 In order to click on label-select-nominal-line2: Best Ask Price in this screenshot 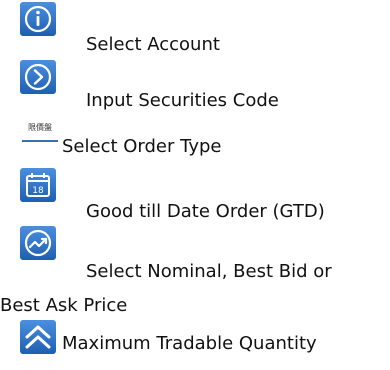, I will do `click(64, 305)`.